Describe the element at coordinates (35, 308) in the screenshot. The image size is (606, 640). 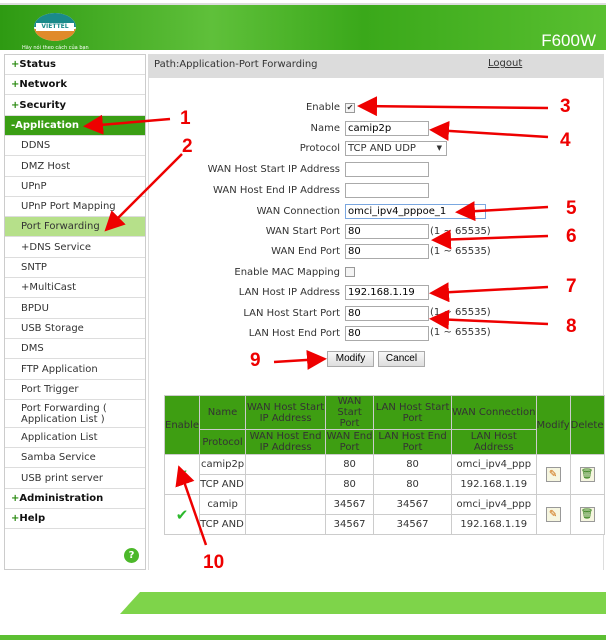
I see `sidebar-item-label: BPDU` at that location.